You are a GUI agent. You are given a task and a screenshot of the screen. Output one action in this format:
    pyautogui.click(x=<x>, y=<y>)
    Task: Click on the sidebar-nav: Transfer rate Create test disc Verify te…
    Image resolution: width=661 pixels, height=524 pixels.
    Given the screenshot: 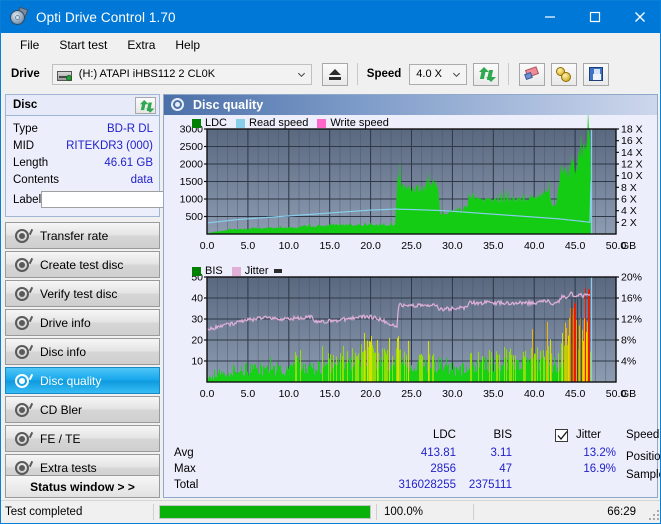 What is the action you would take?
    pyautogui.click(x=82, y=351)
    